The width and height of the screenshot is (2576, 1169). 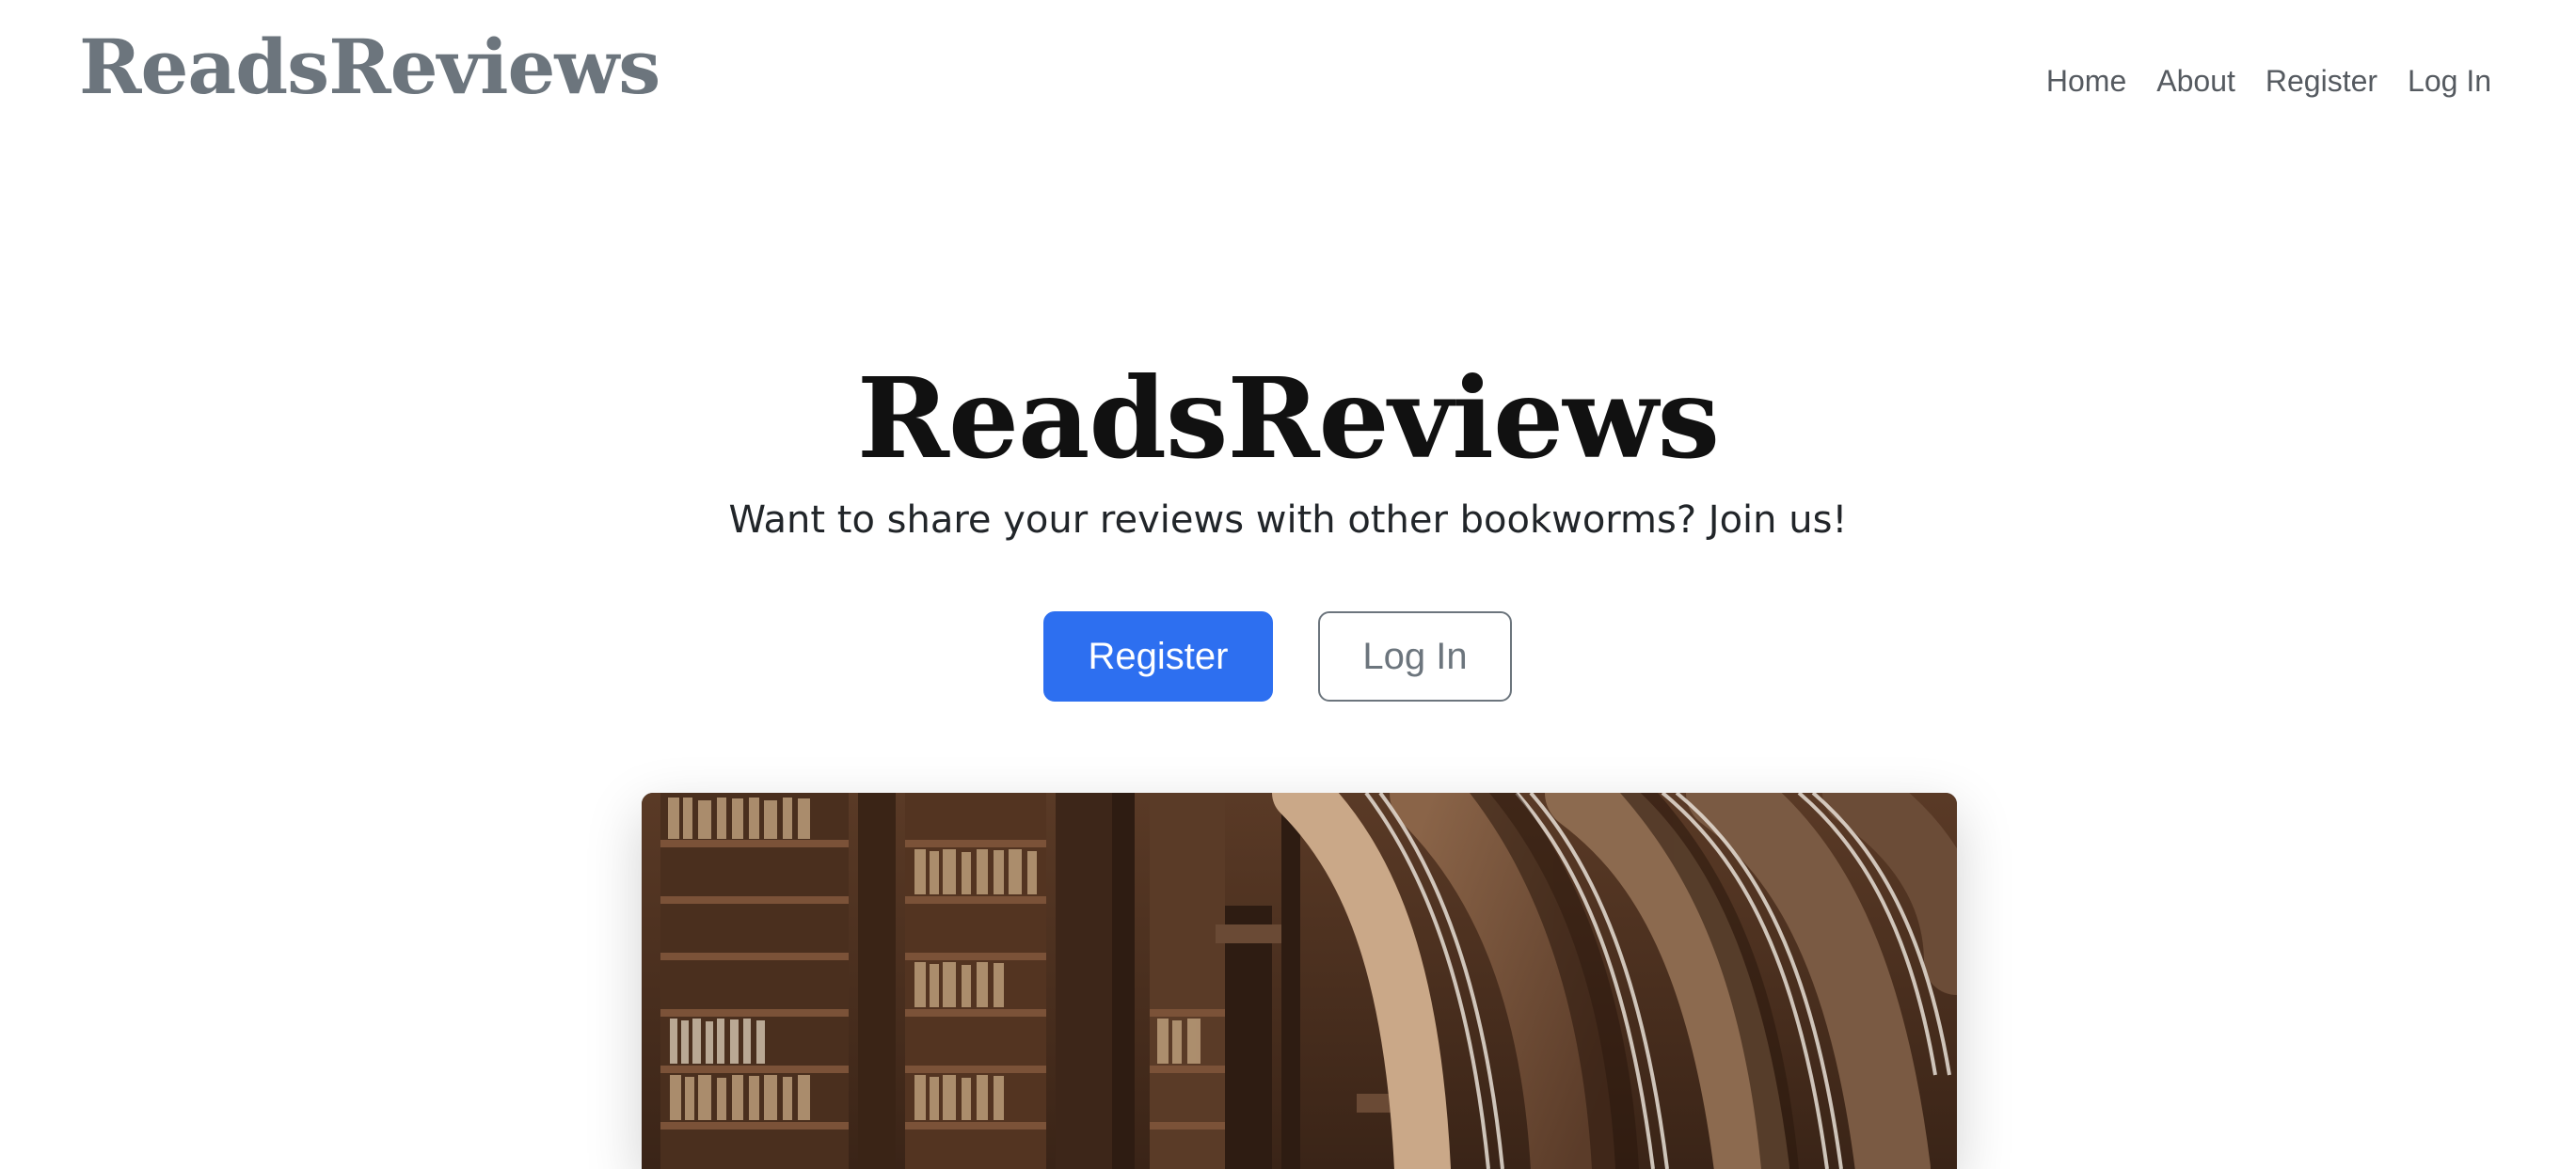 I want to click on top-nav: Home About Register Log In, so click(x=2268, y=81).